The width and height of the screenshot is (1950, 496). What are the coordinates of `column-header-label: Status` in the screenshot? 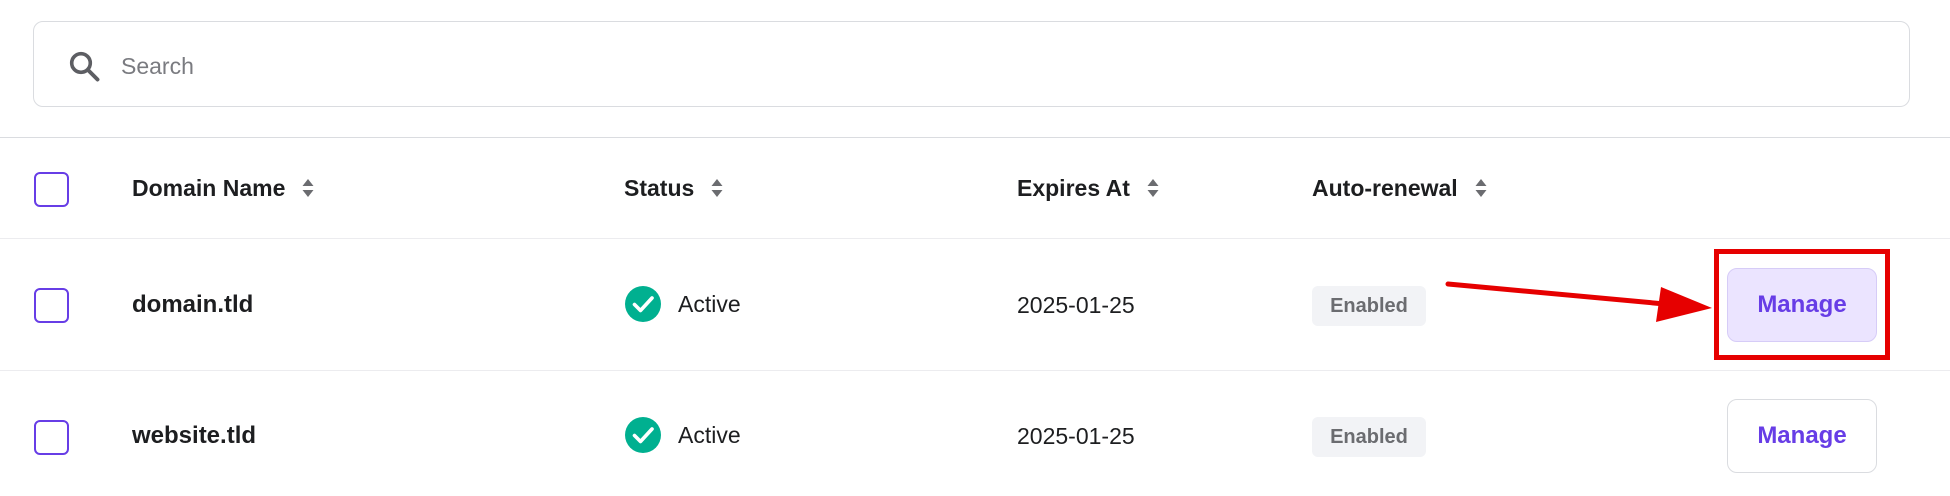 It's located at (659, 187).